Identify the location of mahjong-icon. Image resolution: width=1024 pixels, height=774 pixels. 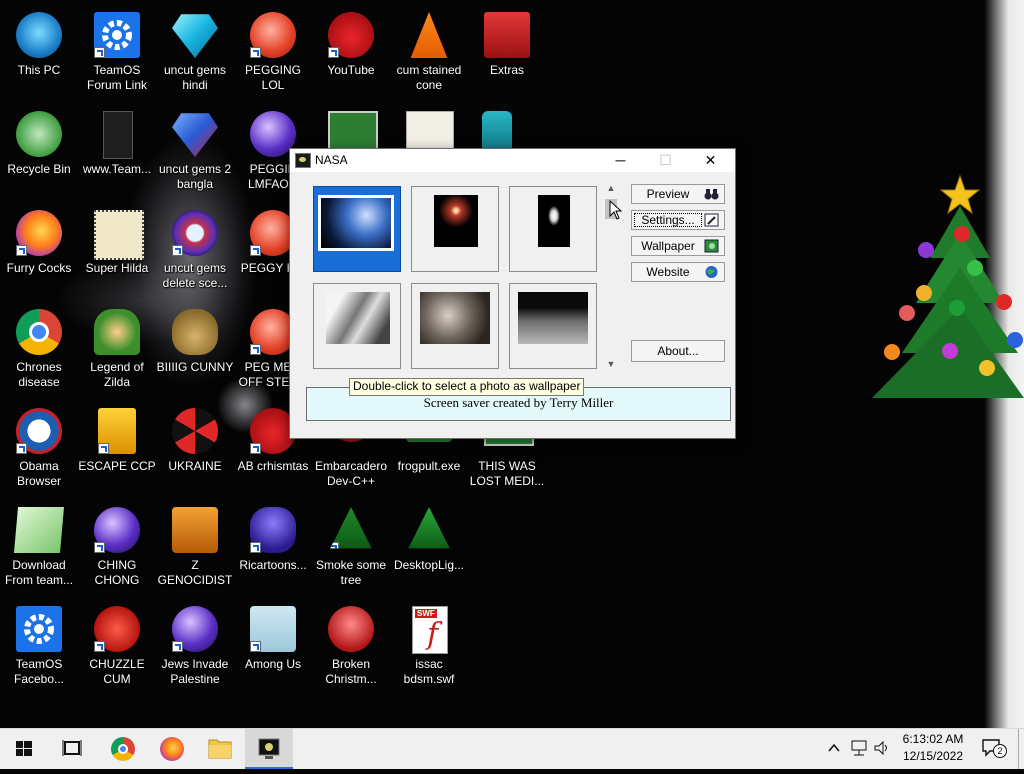
(117, 431).